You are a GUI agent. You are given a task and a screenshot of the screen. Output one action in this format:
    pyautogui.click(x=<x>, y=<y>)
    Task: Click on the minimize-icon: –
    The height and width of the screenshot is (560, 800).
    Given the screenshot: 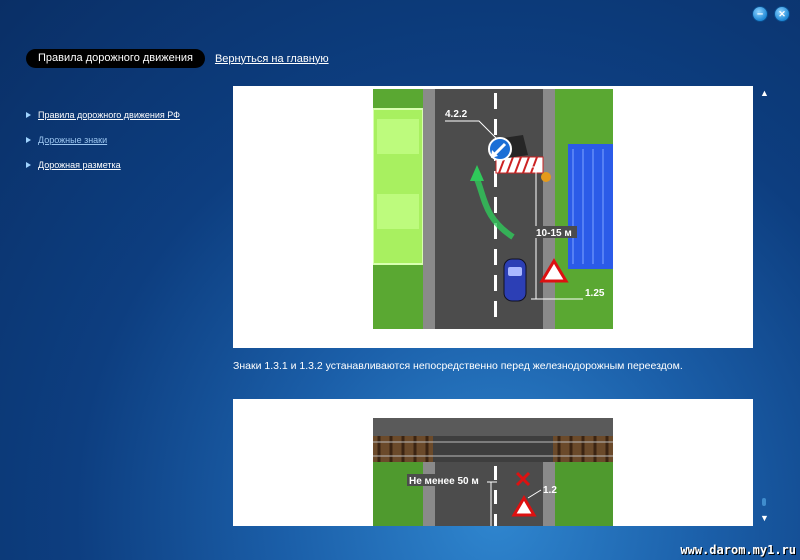 What is the action you would take?
    pyautogui.click(x=760, y=13)
    